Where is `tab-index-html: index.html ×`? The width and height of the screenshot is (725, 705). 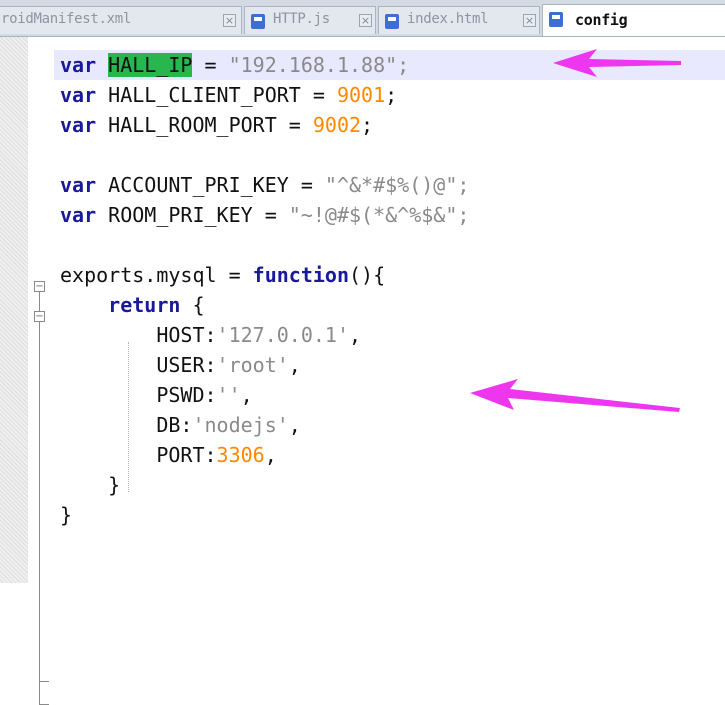
tab-index-html: index.html × is located at coordinates (459, 20).